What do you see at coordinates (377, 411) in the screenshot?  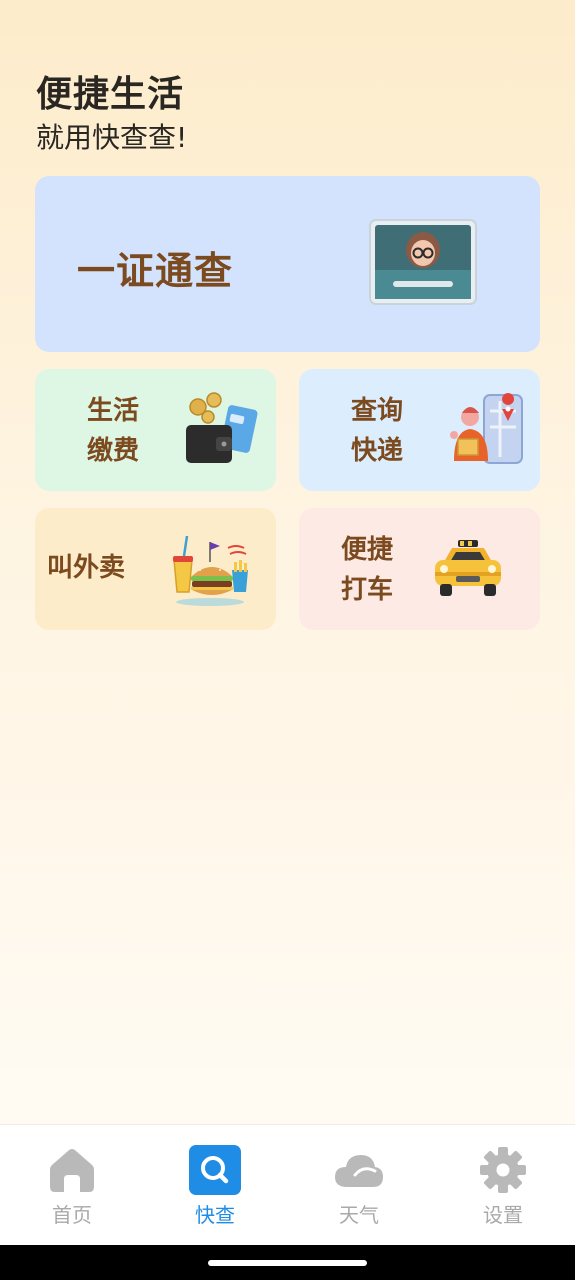 I see `express-label-line1: 查询` at bounding box center [377, 411].